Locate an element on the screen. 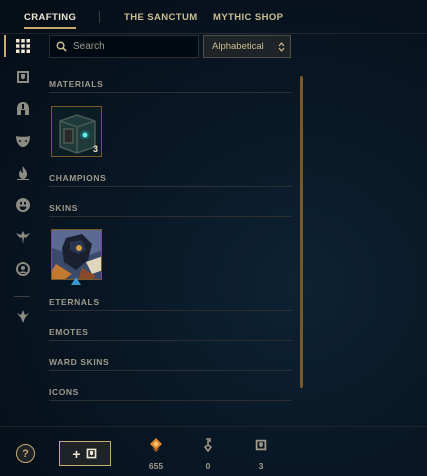 This screenshot has width=427, height=476. sidebar-item-disenchant is located at coordinates (23, 316).